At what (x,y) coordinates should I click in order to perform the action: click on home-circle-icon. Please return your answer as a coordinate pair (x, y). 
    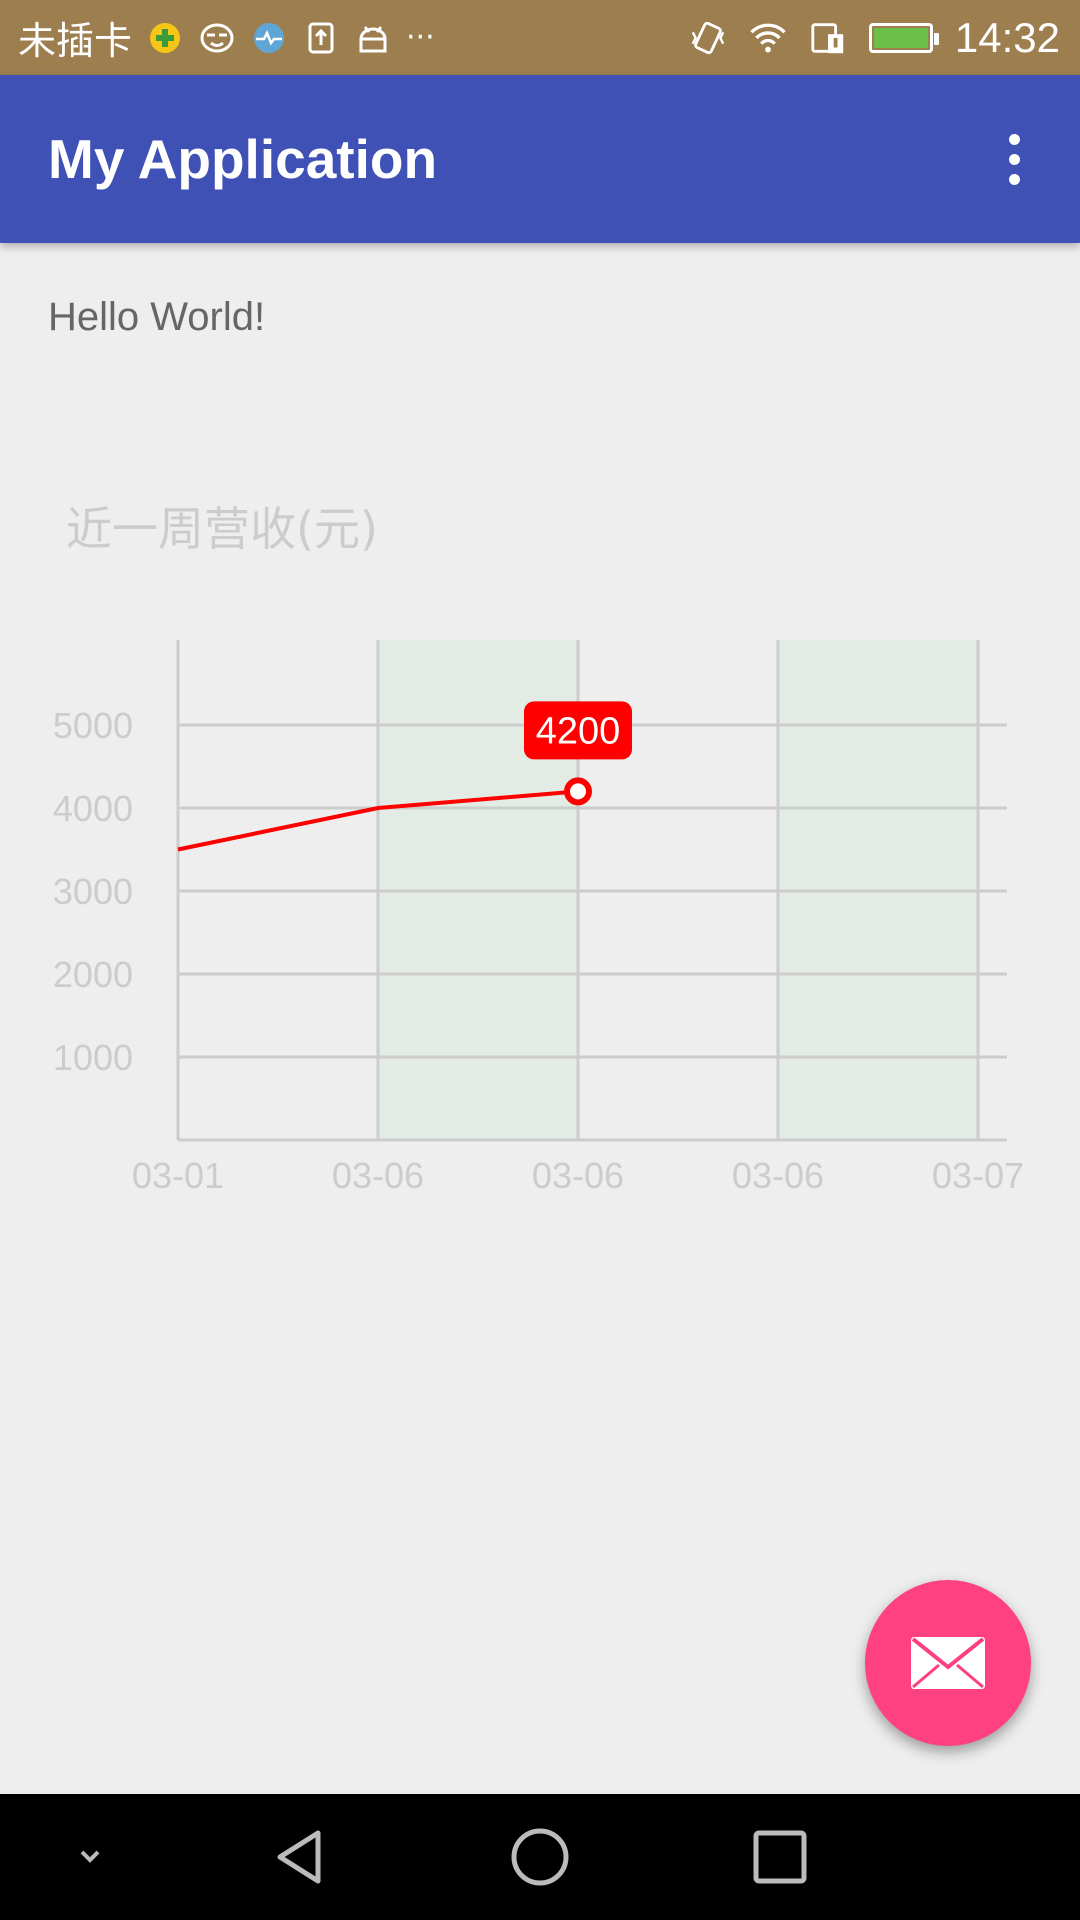
    Looking at the image, I should click on (540, 1857).